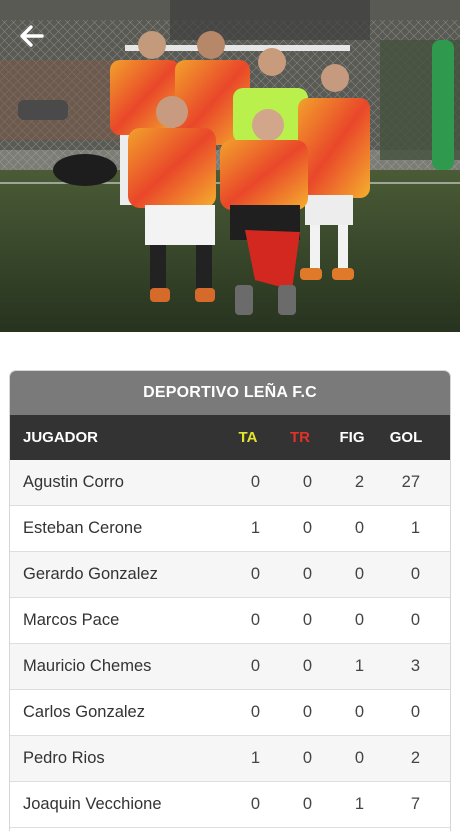  I want to click on header-gol: GOL, so click(406, 437).